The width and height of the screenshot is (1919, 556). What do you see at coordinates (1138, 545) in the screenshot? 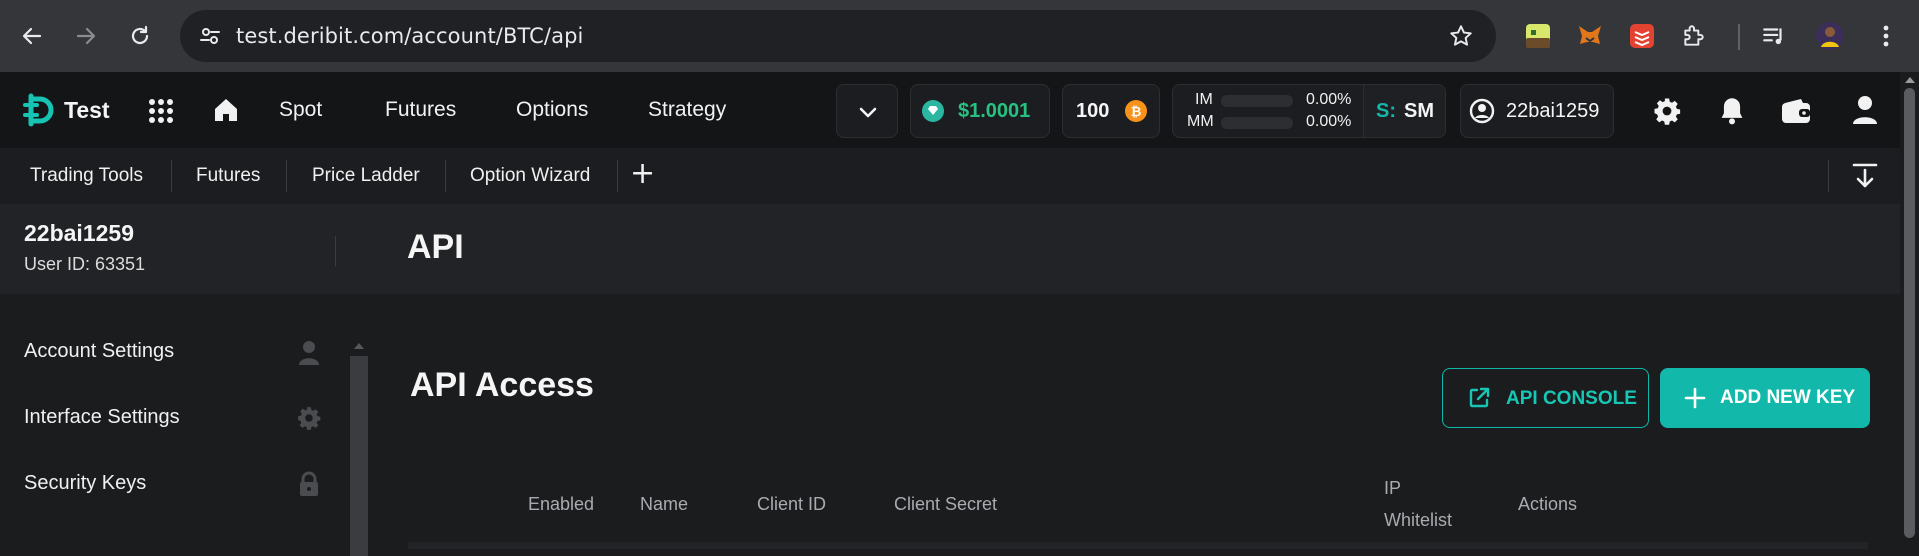
I see `table-header-underline` at bounding box center [1138, 545].